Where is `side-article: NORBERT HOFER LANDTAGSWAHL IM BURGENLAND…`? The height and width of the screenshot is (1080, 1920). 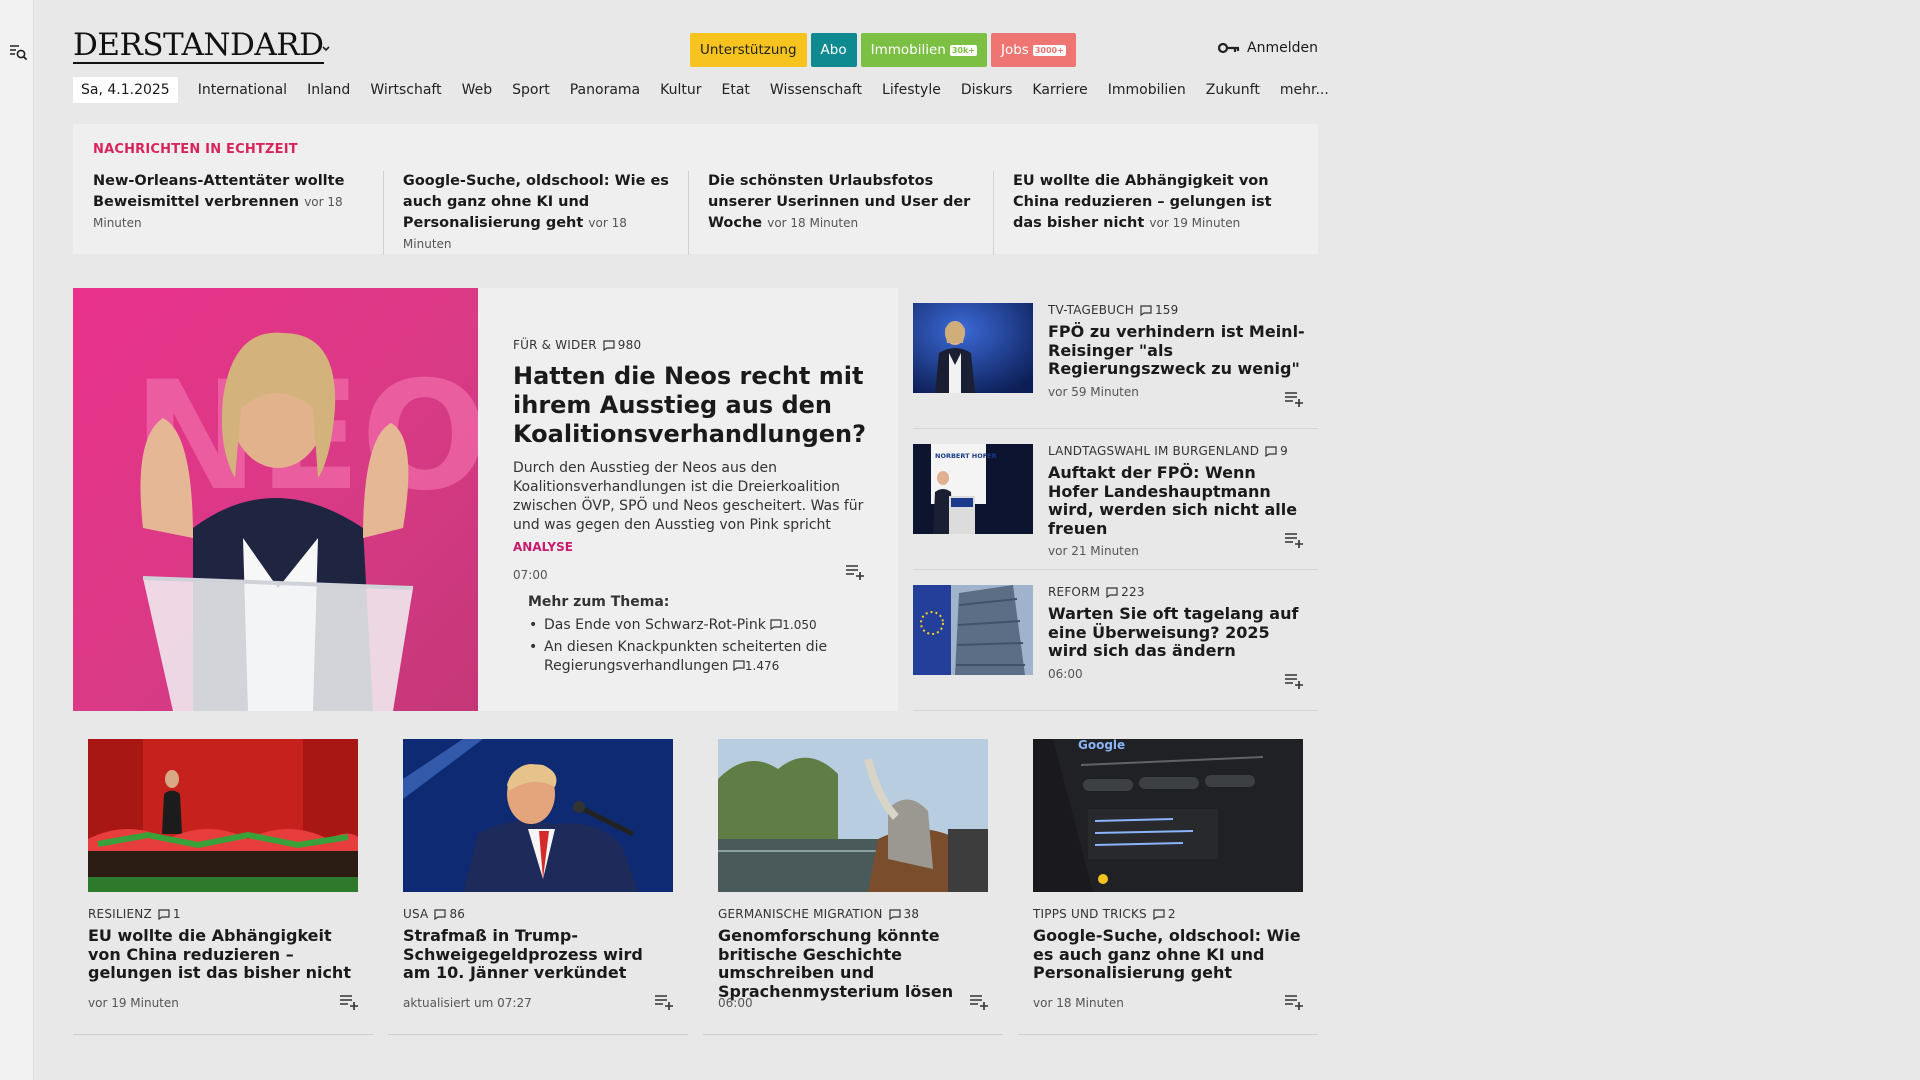 side-article: NORBERT HOFER LANDTAGSWAHL IM BURGENLAND… is located at coordinates (1115, 499).